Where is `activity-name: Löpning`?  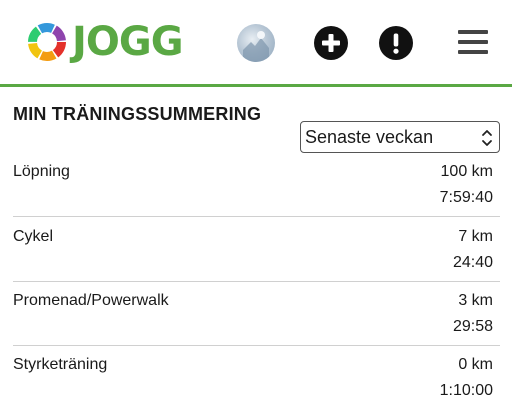 activity-name: Löpning is located at coordinates (41, 171).